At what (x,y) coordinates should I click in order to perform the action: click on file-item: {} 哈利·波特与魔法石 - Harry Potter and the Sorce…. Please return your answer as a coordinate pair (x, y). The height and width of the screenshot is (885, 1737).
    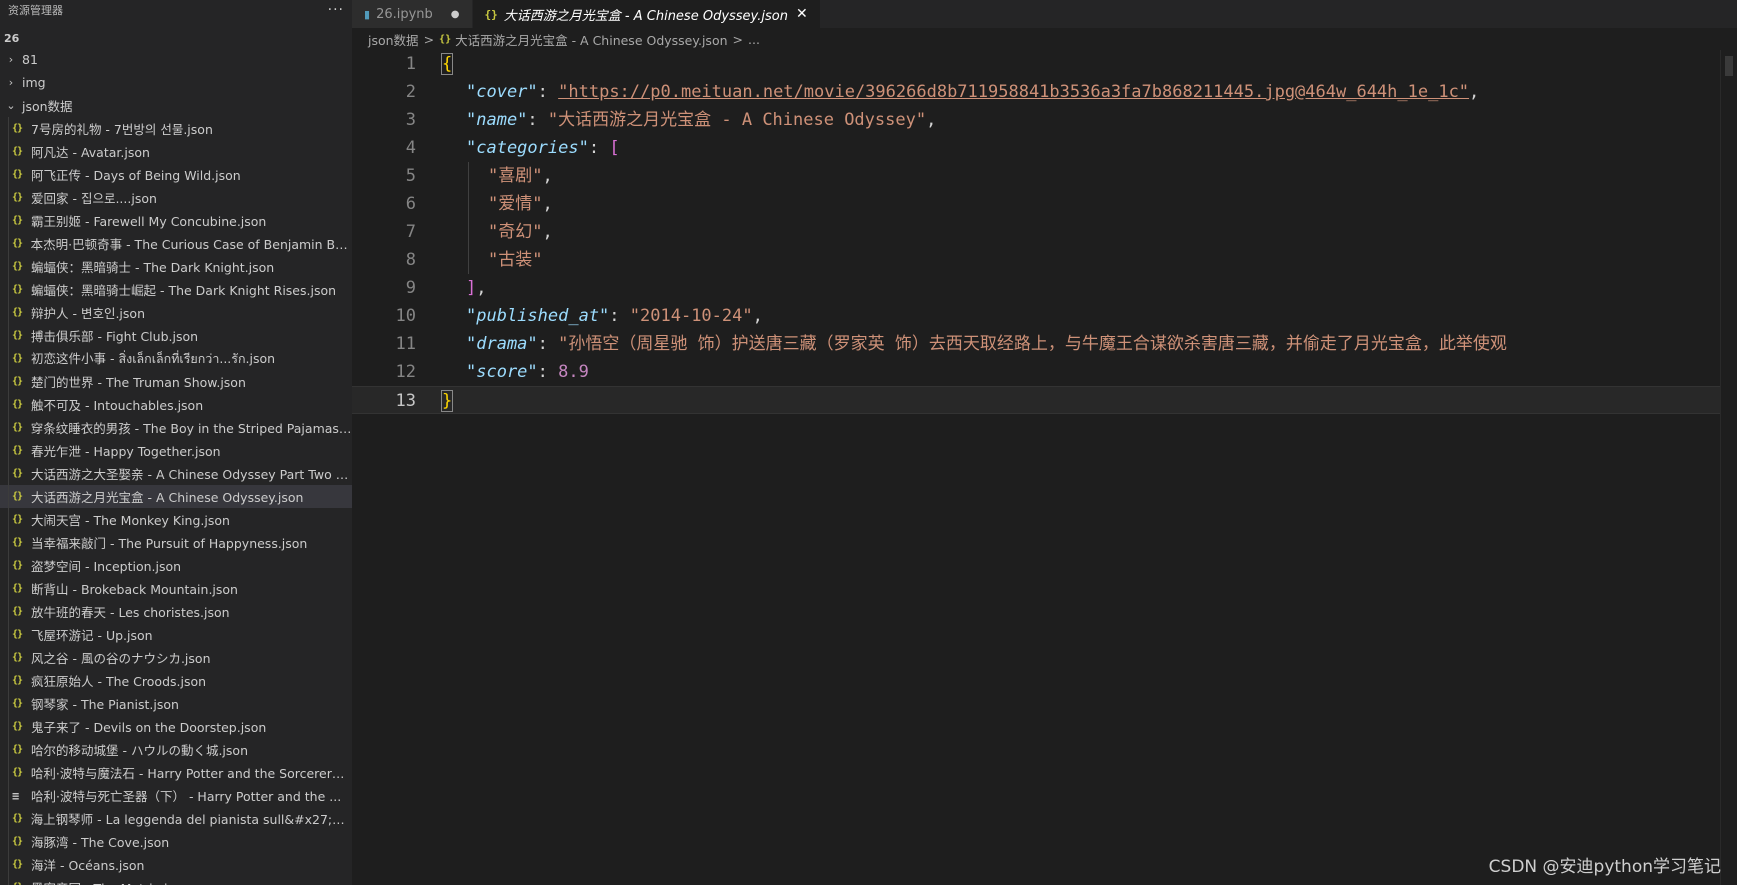
    Looking at the image, I should click on (176, 772).